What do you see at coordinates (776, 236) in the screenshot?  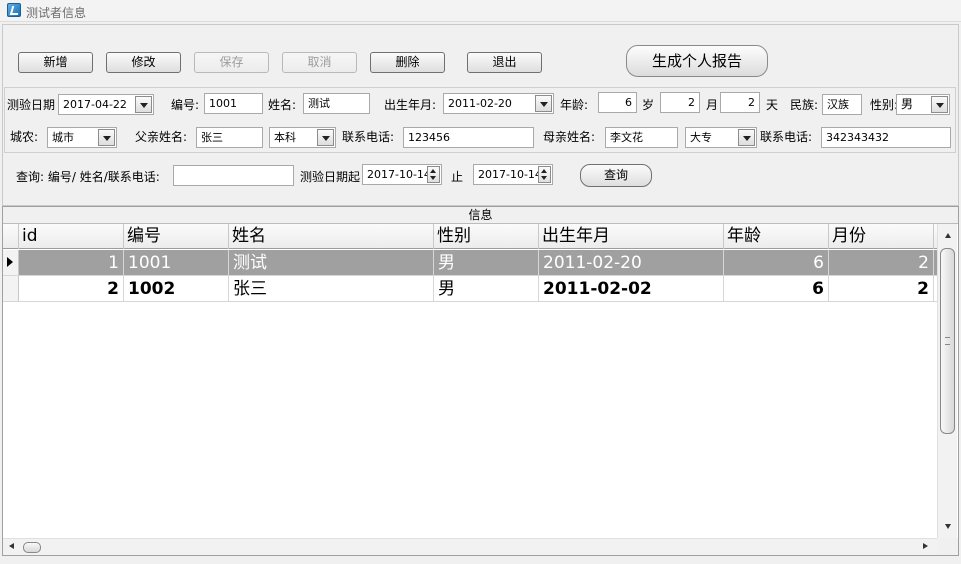 I see `column-header-age: 年龄` at bounding box center [776, 236].